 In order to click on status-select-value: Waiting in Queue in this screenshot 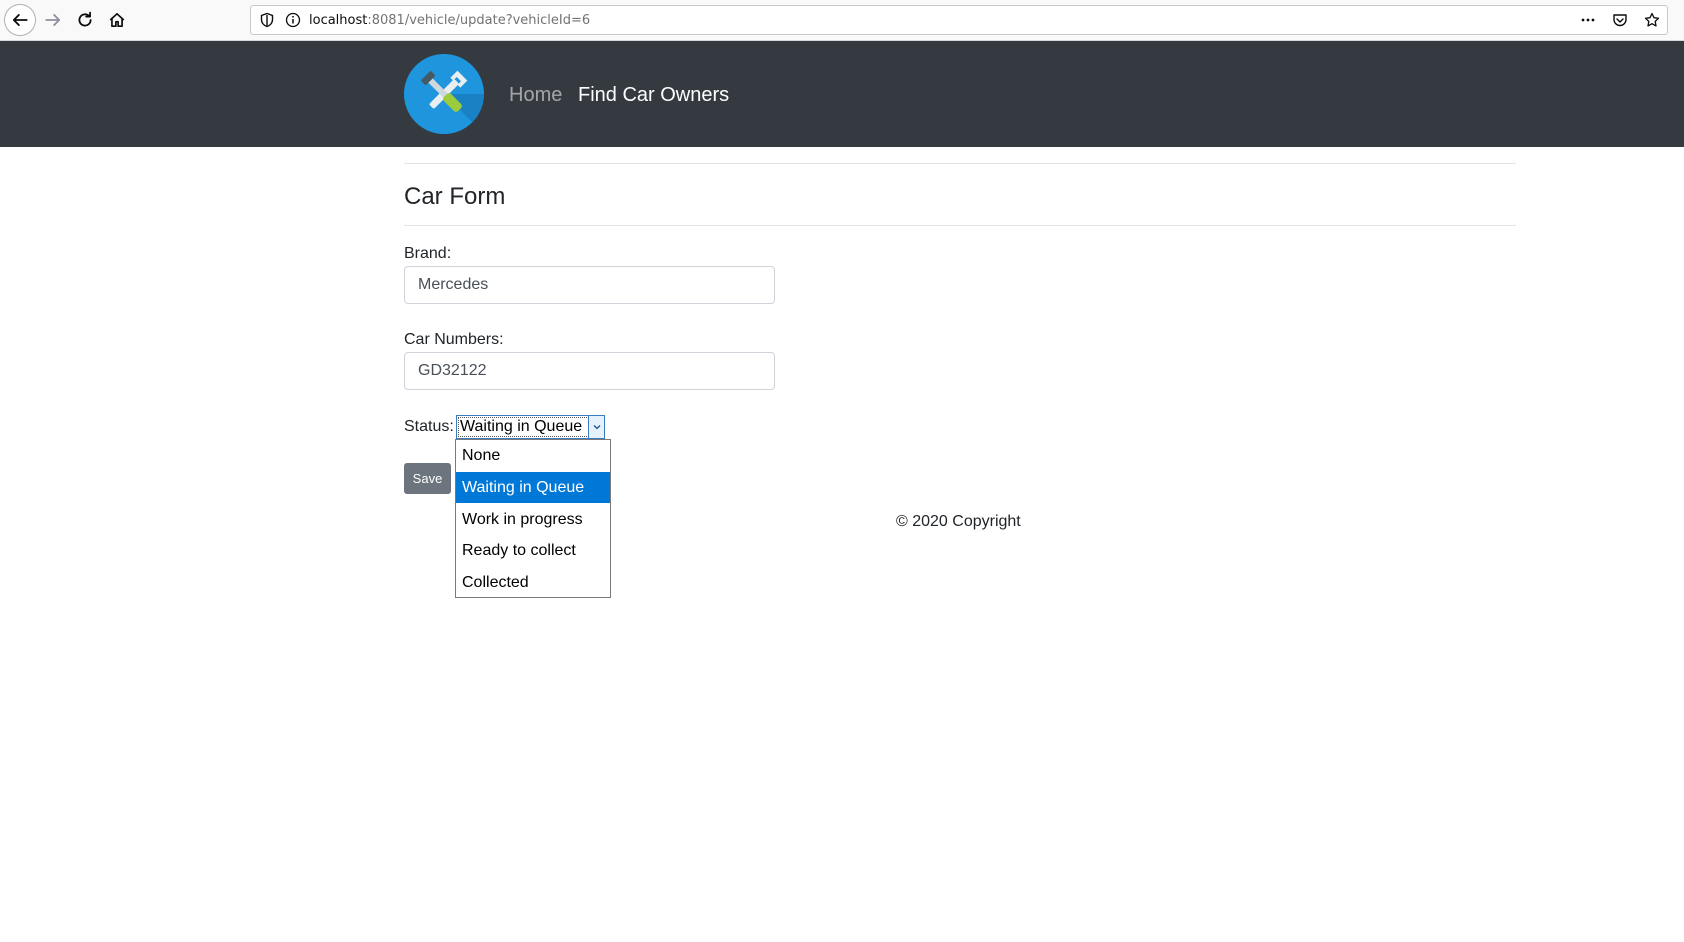, I will do `click(521, 426)`.